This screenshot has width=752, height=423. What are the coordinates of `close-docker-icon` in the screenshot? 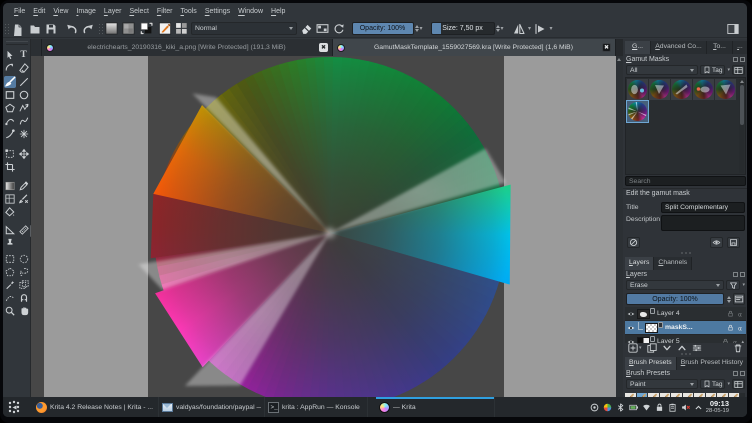 It's located at (742, 274).